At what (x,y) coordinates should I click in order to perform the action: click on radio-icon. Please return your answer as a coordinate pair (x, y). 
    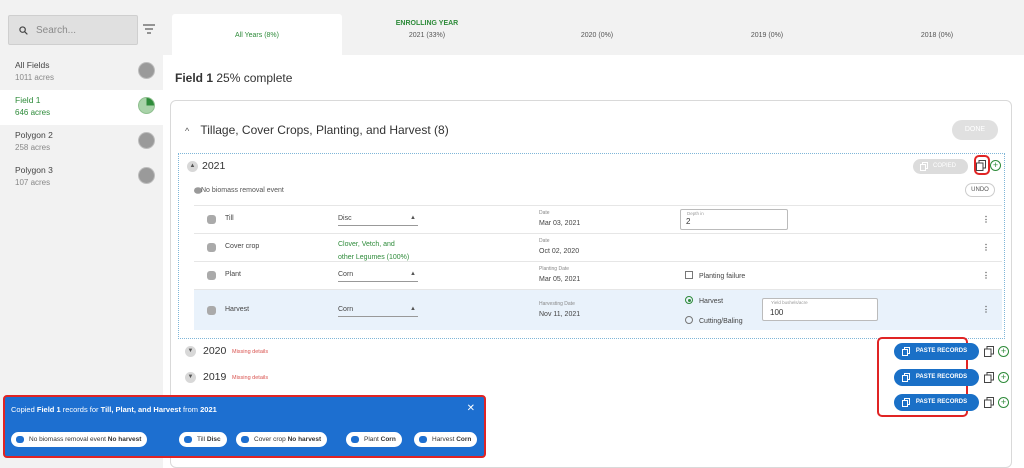
    Looking at the image, I should click on (689, 320).